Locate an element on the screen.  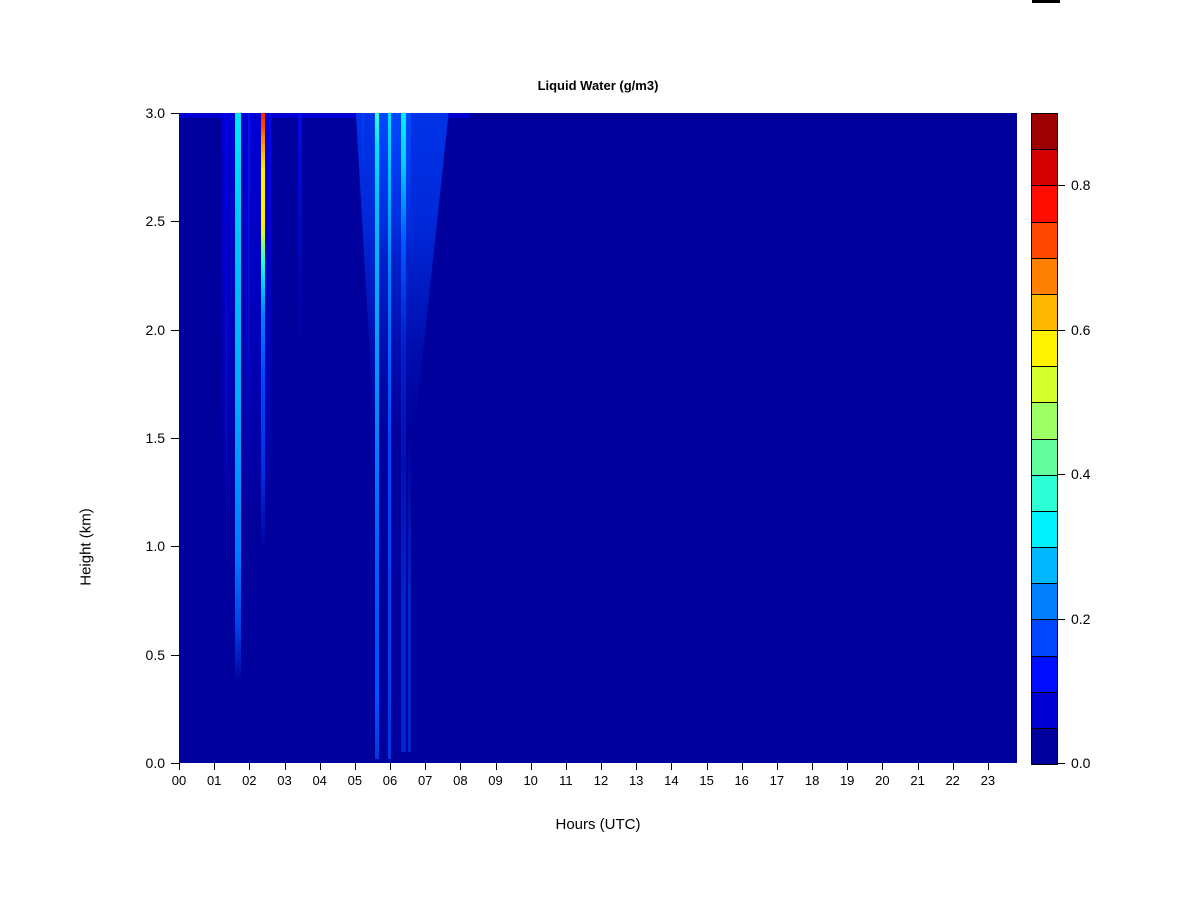
x-axis-title: Hours (UTC) is located at coordinates (598, 824).